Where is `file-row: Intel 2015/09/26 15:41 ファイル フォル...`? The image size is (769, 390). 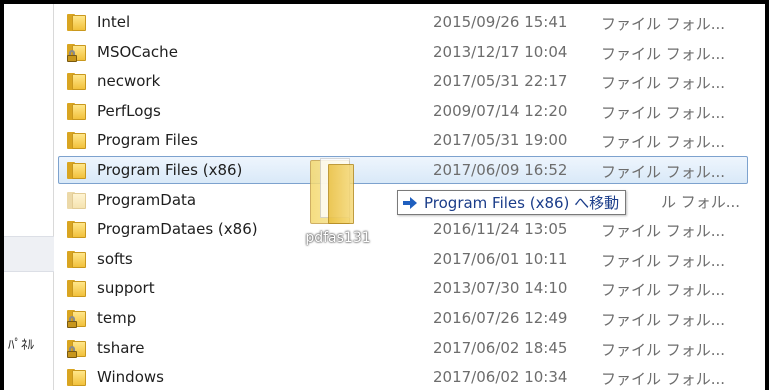 file-row: Intel 2015/09/26 15:41 ファイル フォル... is located at coordinates (403, 22).